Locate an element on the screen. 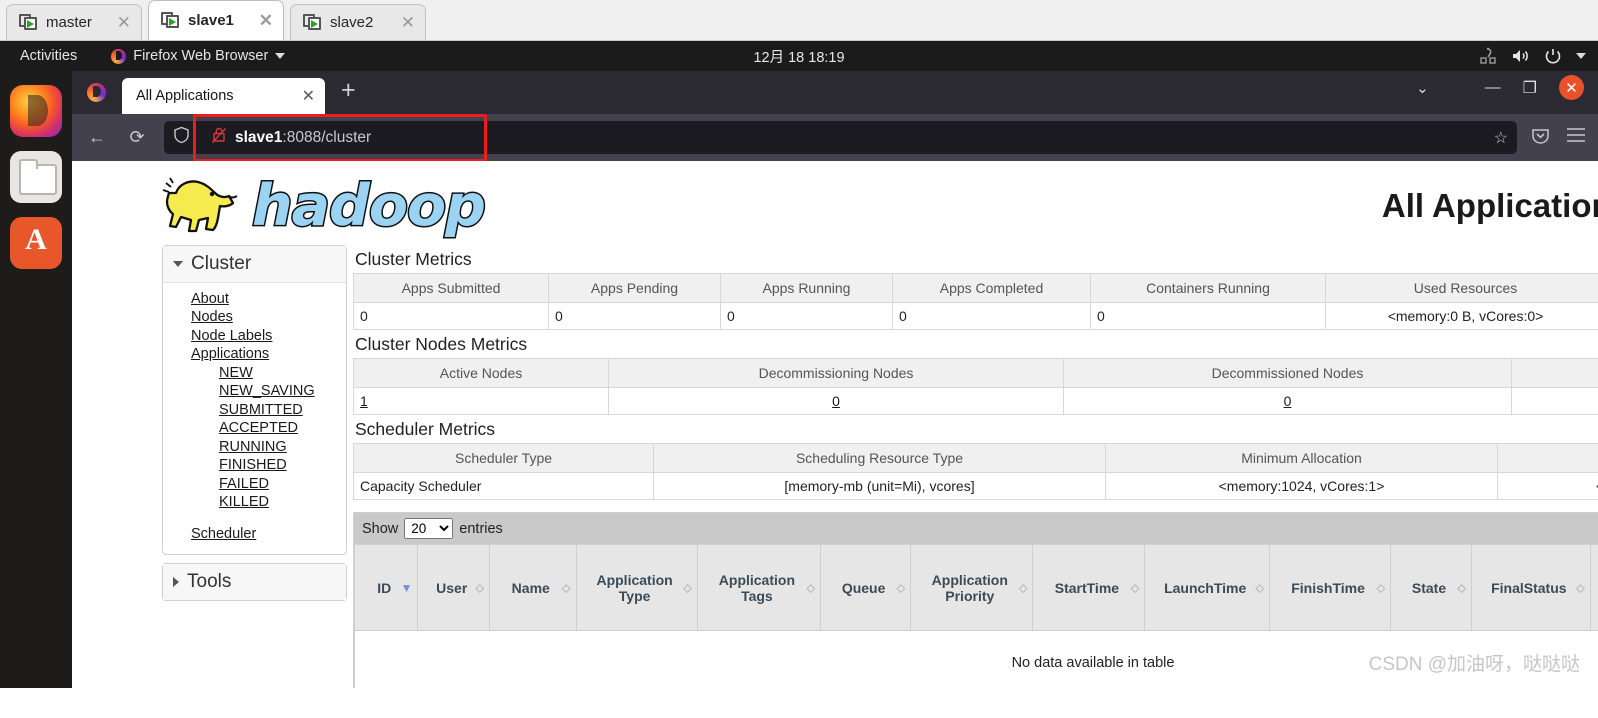  column-label: Application Tags is located at coordinates (757, 587).